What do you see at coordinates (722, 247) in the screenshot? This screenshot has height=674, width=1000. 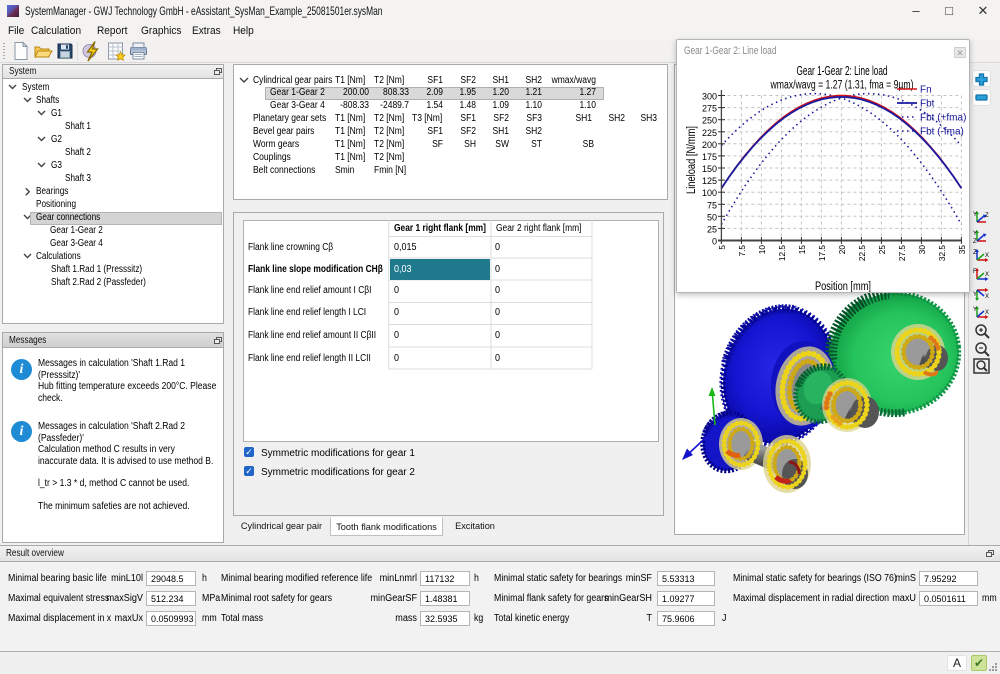 I see `svg-text: 5` at bounding box center [722, 247].